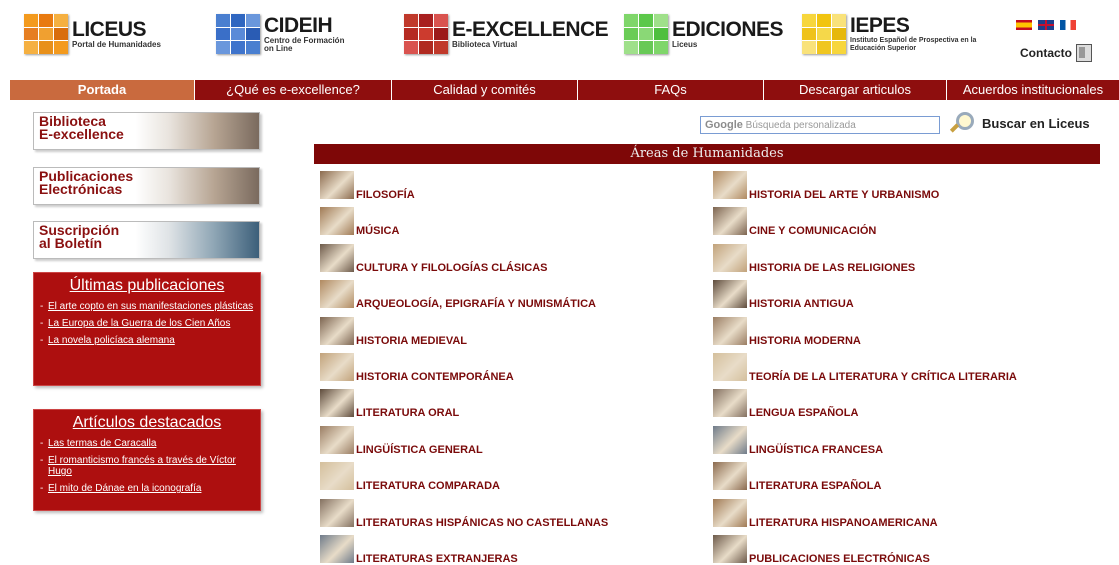 This screenshot has height=565, width=1119. What do you see at coordinates (408, 413) in the screenshot?
I see `area-label: LITERATURA ORAL` at bounding box center [408, 413].